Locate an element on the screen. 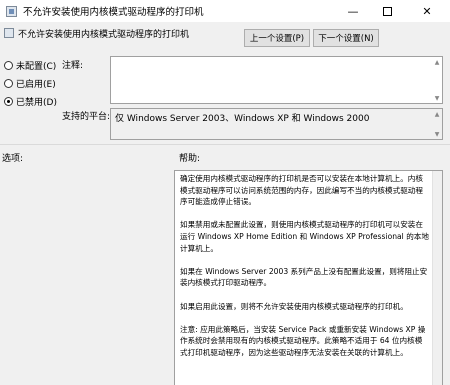  radio-label: 未配置(C) is located at coordinates (36, 67).